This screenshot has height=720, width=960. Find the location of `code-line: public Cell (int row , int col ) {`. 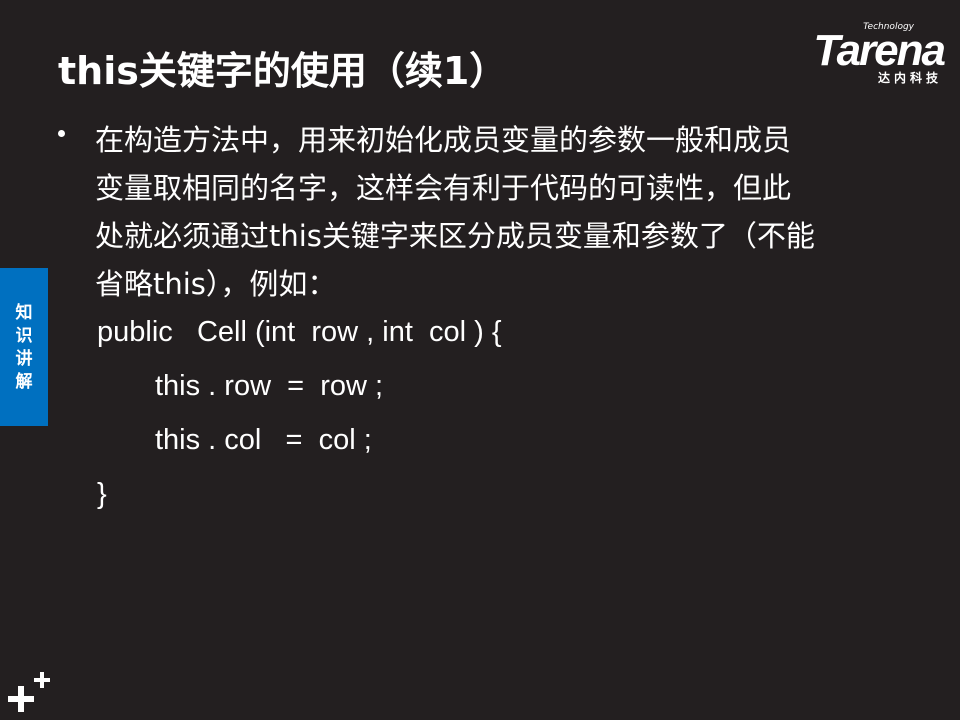

code-line: public Cell (int row , int col ) { is located at coordinates (299, 332).